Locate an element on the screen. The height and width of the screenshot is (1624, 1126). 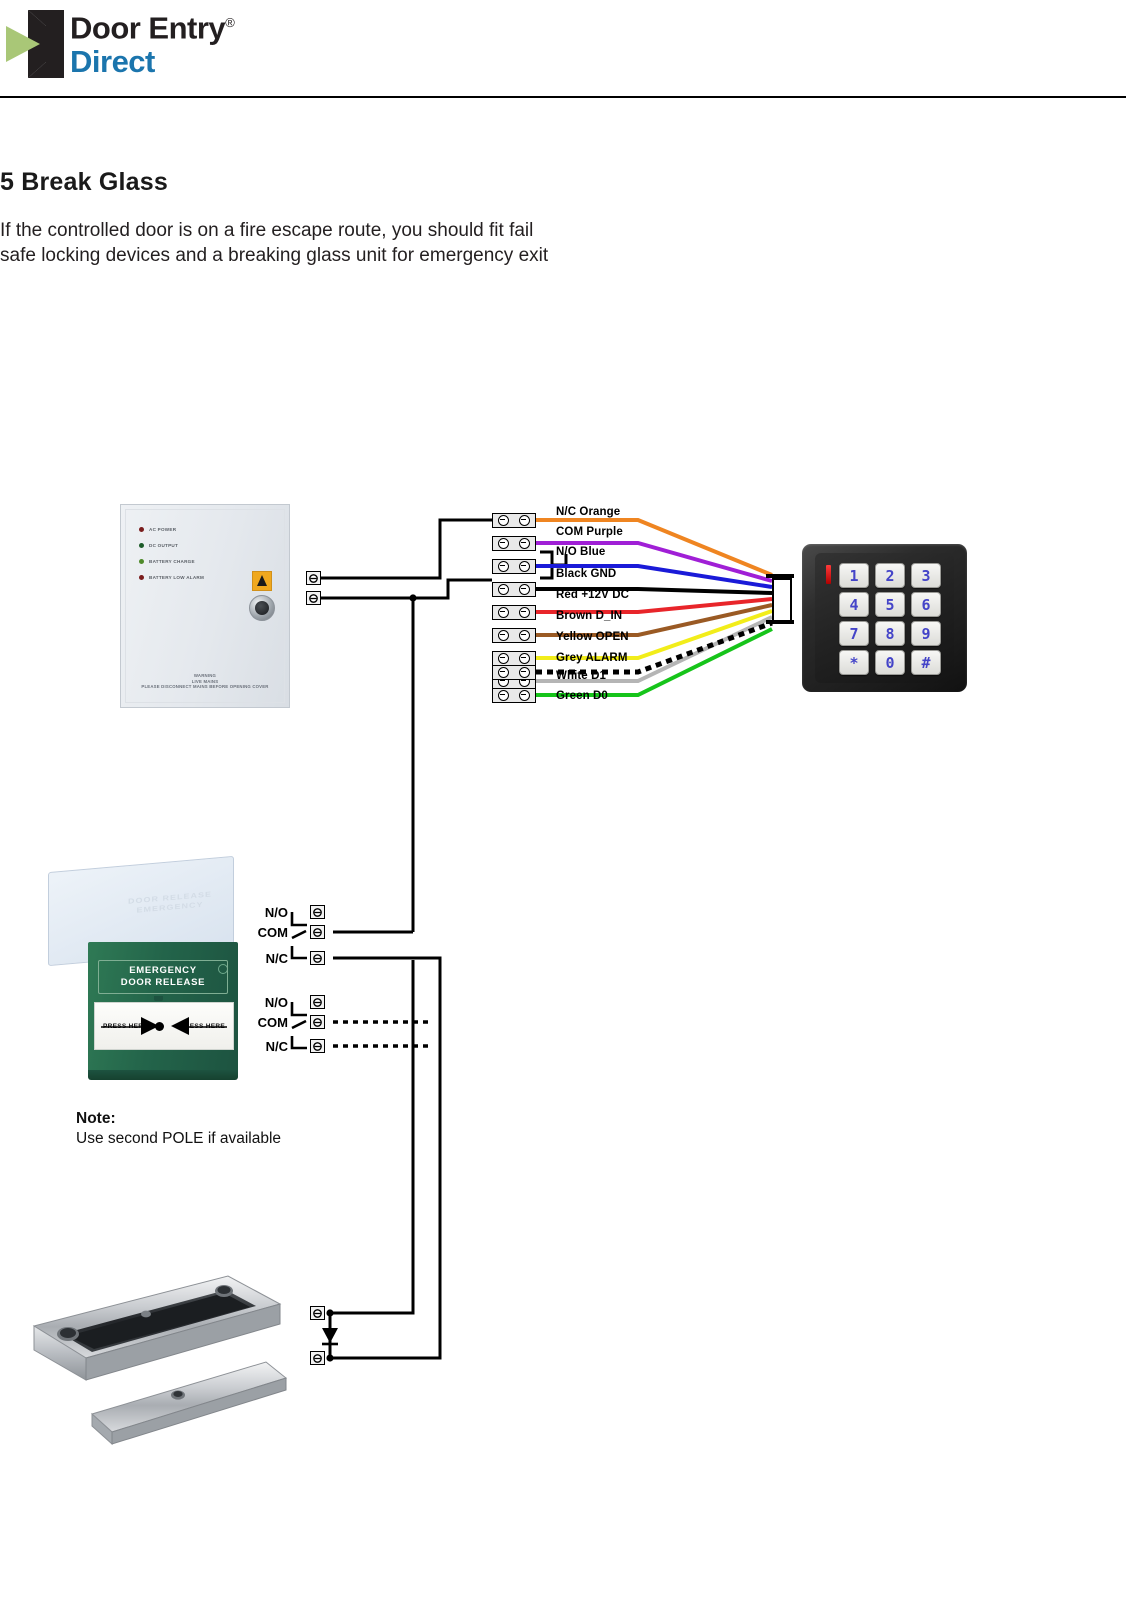
cover-embossed-text: DOOR RELEASE EMERGENCY is located at coordinates (169, 902).